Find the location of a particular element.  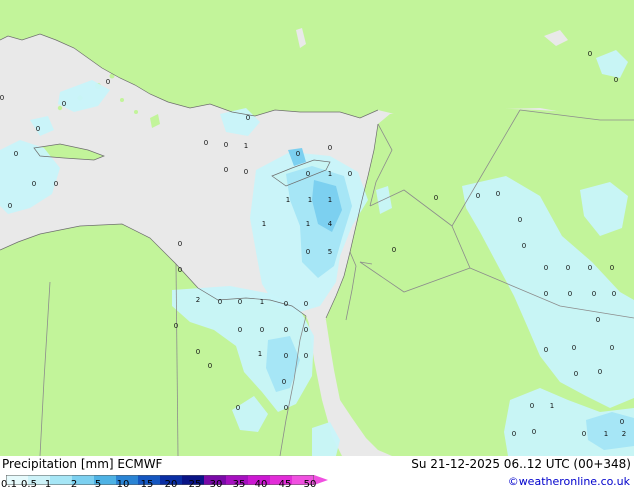

legend-label: 35 is located at coordinates (239, 484).